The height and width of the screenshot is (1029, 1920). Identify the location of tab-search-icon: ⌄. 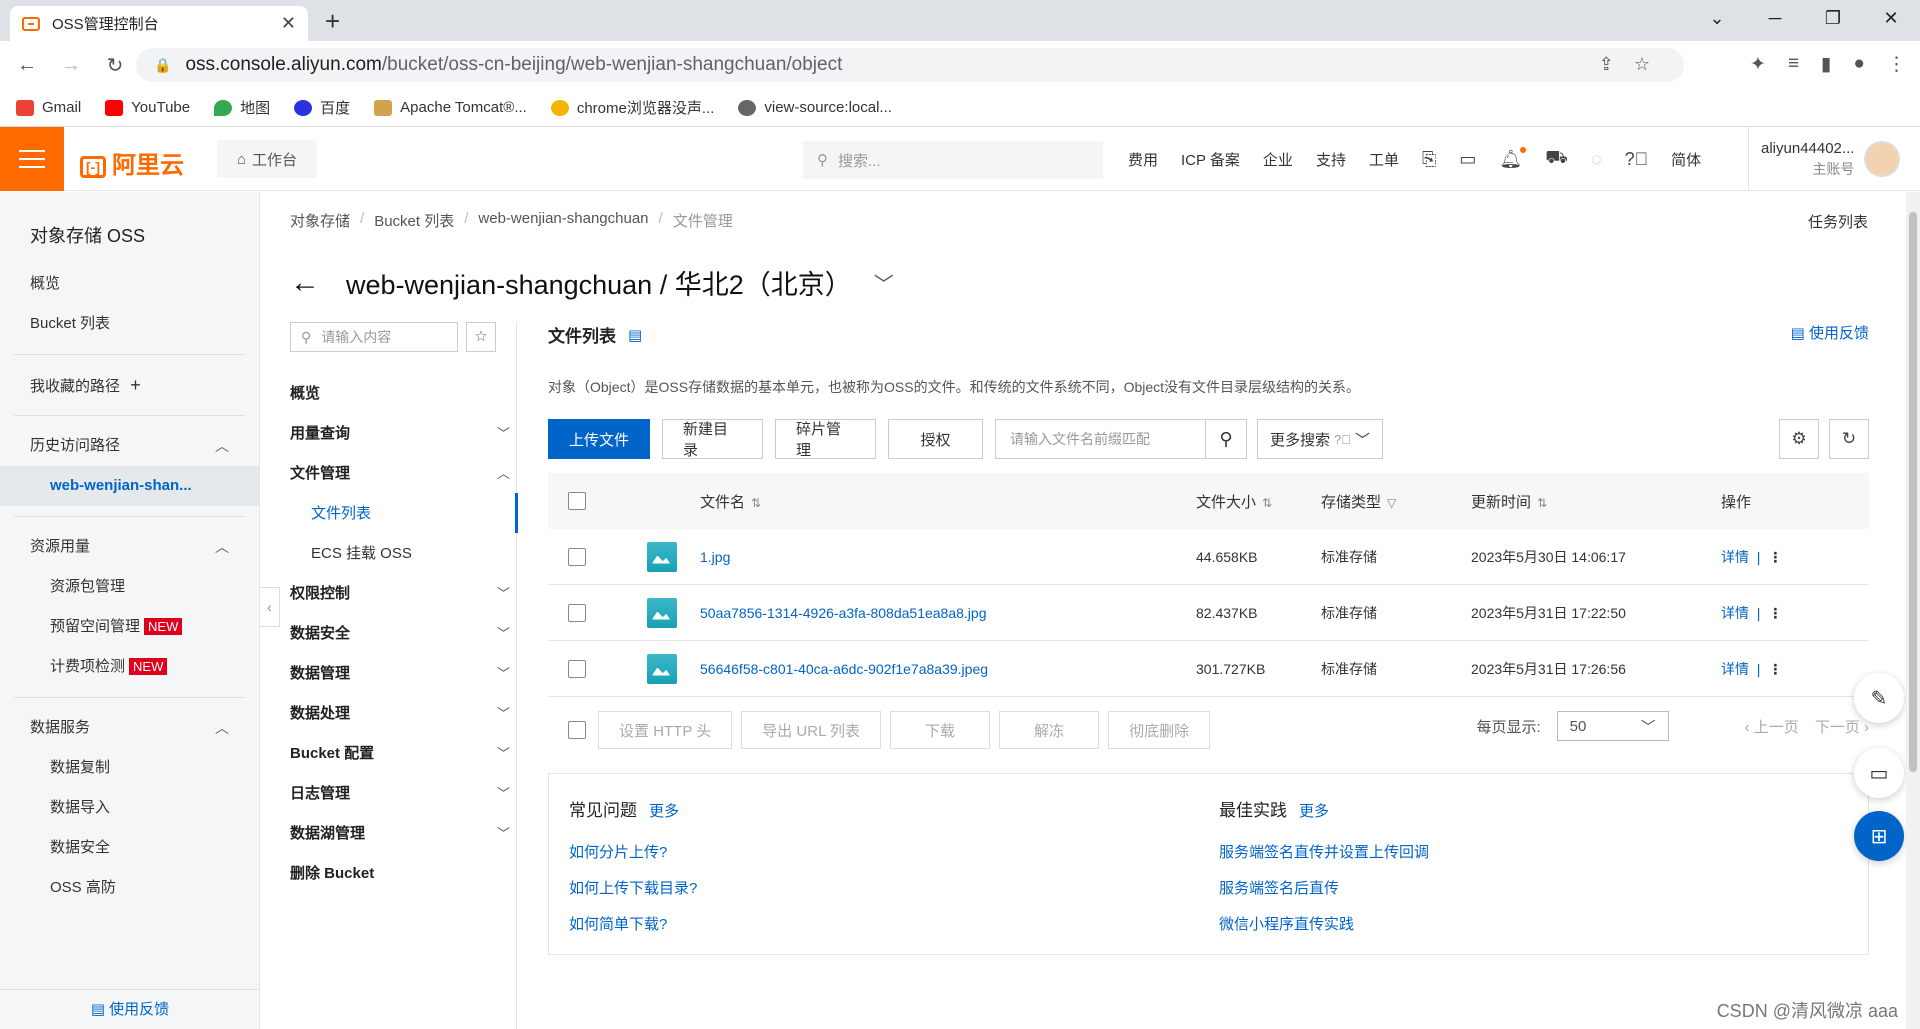
(1717, 18).